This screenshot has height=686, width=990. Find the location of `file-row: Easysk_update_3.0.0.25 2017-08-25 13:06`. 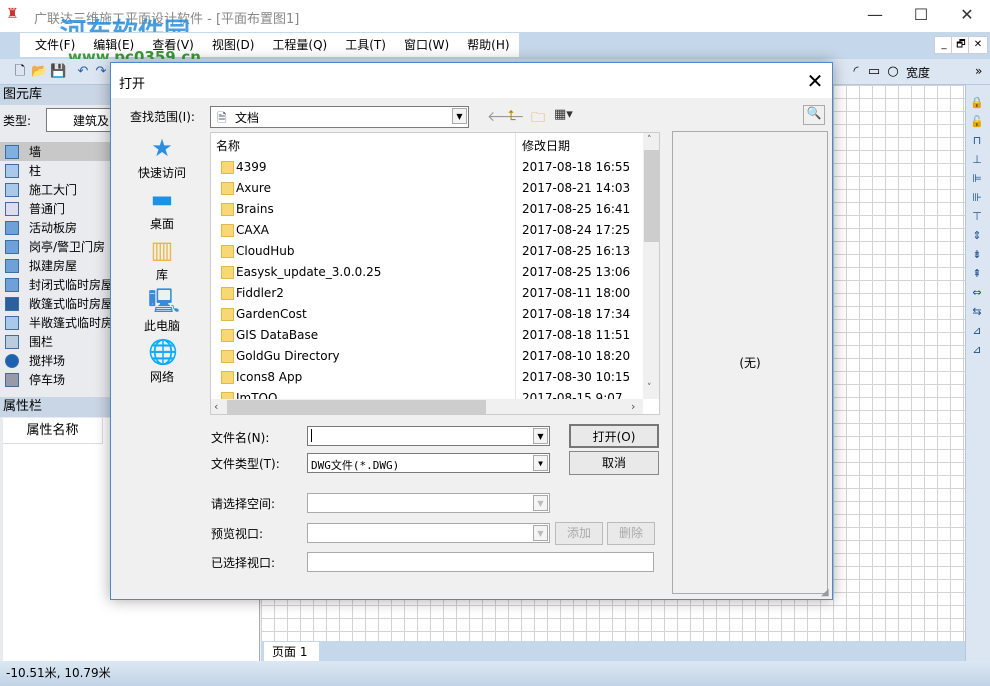

file-row: Easysk_update_3.0.0.25 2017-08-25 13:06 is located at coordinates (427, 272).